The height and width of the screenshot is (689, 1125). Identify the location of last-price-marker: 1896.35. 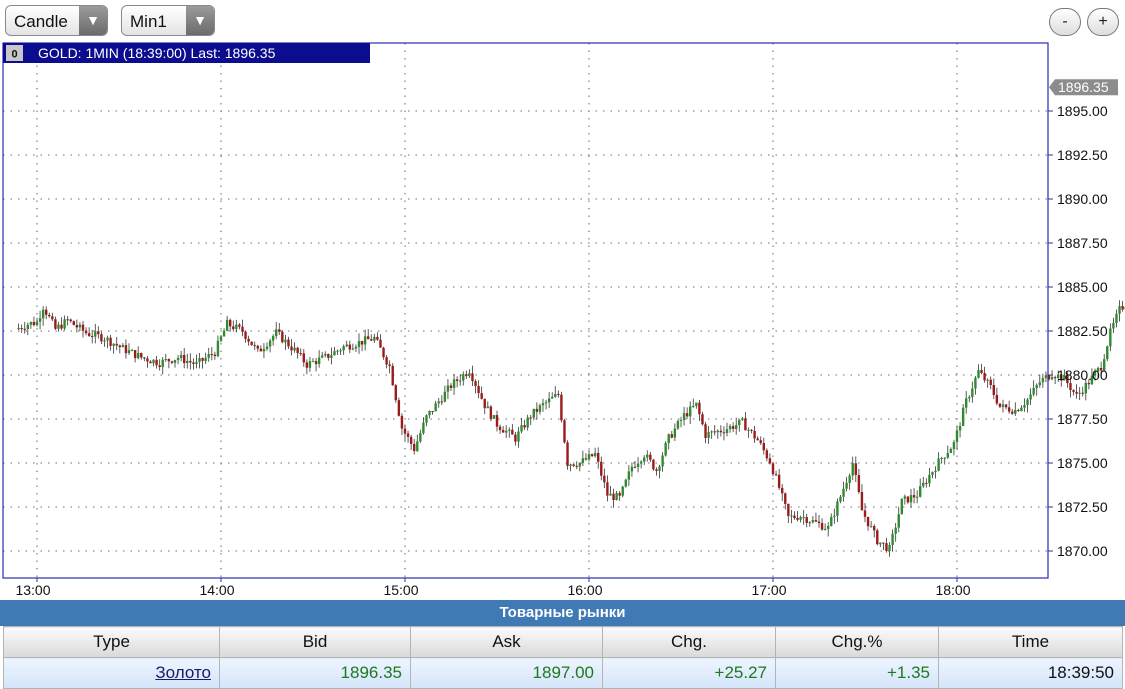
(1083, 87).